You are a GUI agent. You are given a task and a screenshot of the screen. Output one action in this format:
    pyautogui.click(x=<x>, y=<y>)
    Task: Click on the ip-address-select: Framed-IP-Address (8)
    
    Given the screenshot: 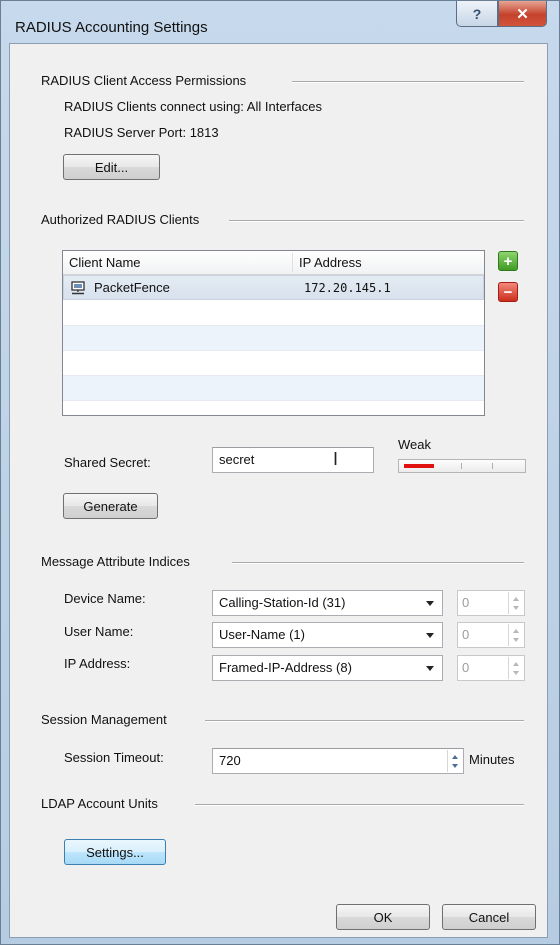 What is the action you would take?
    pyautogui.click(x=327, y=668)
    